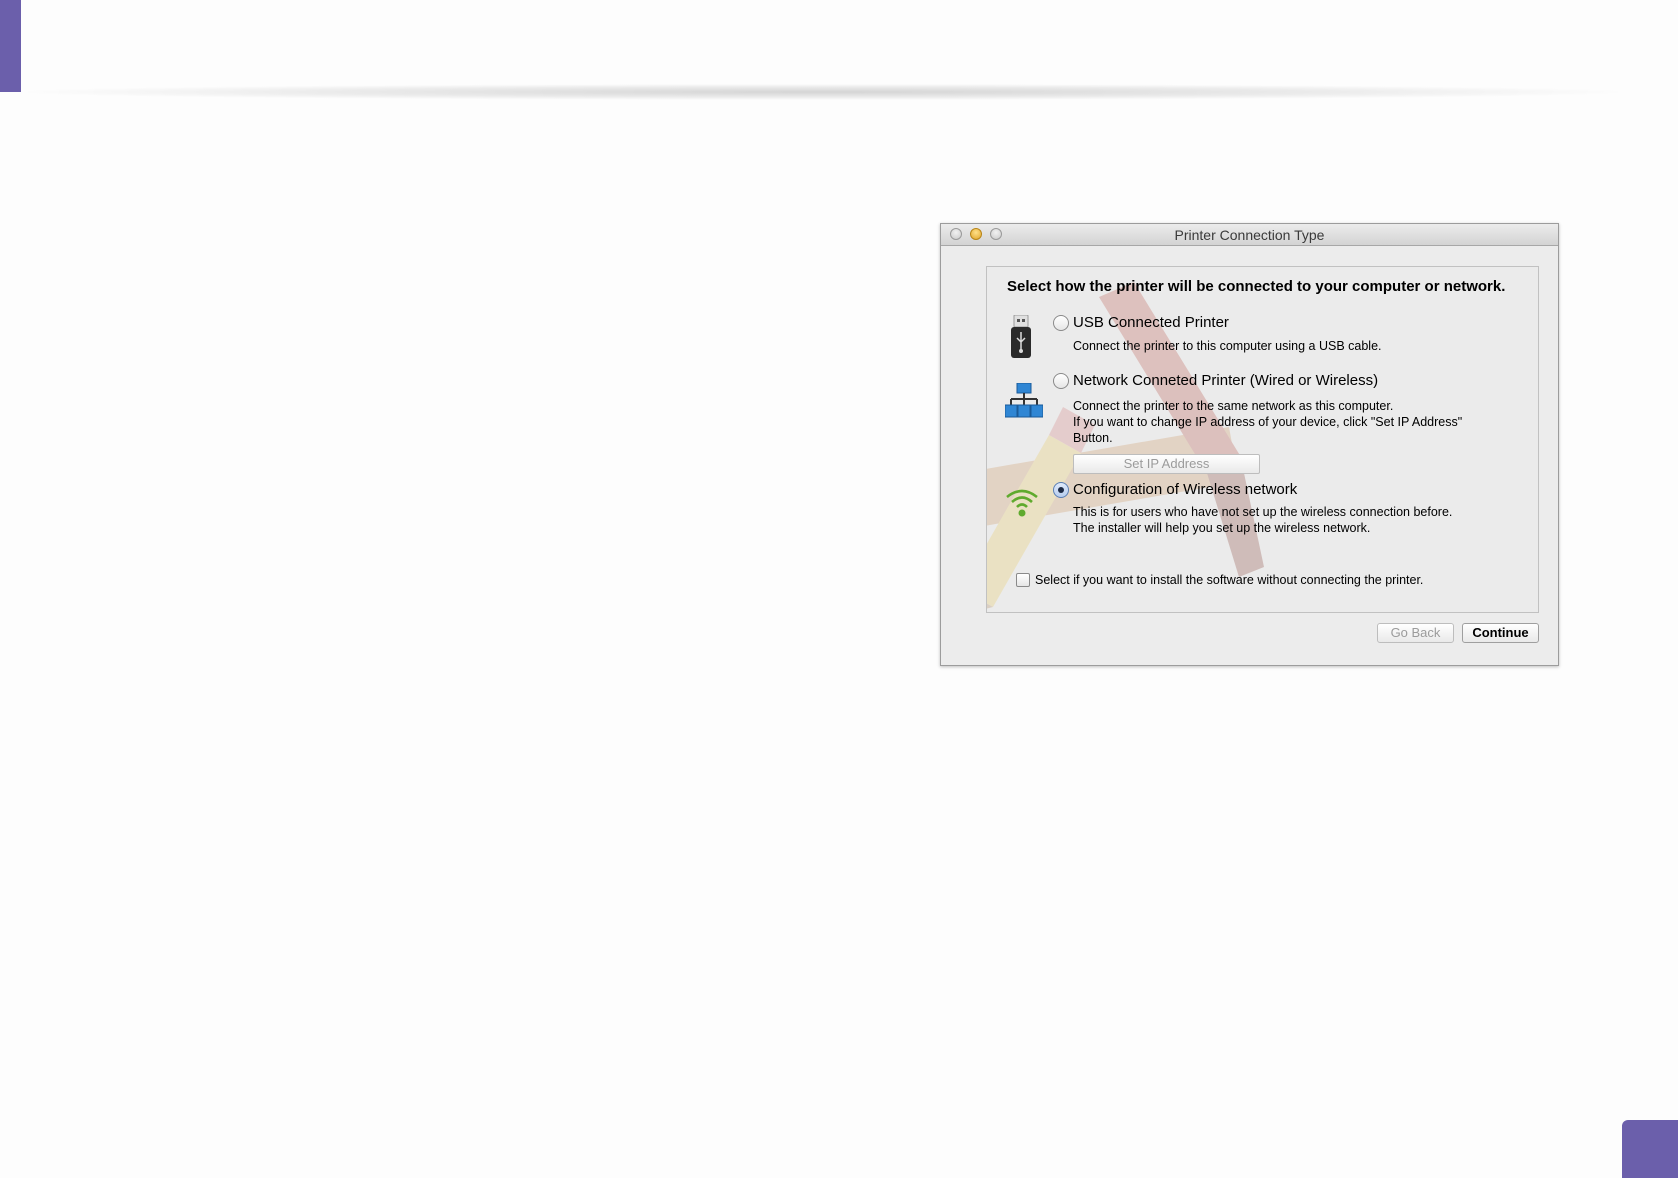 The width and height of the screenshot is (1678, 1178). What do you see at coordinates (1023, 580) in the screenshot?
I see `install-without-connecting-checkbox` at bounding box center [1023, 580].